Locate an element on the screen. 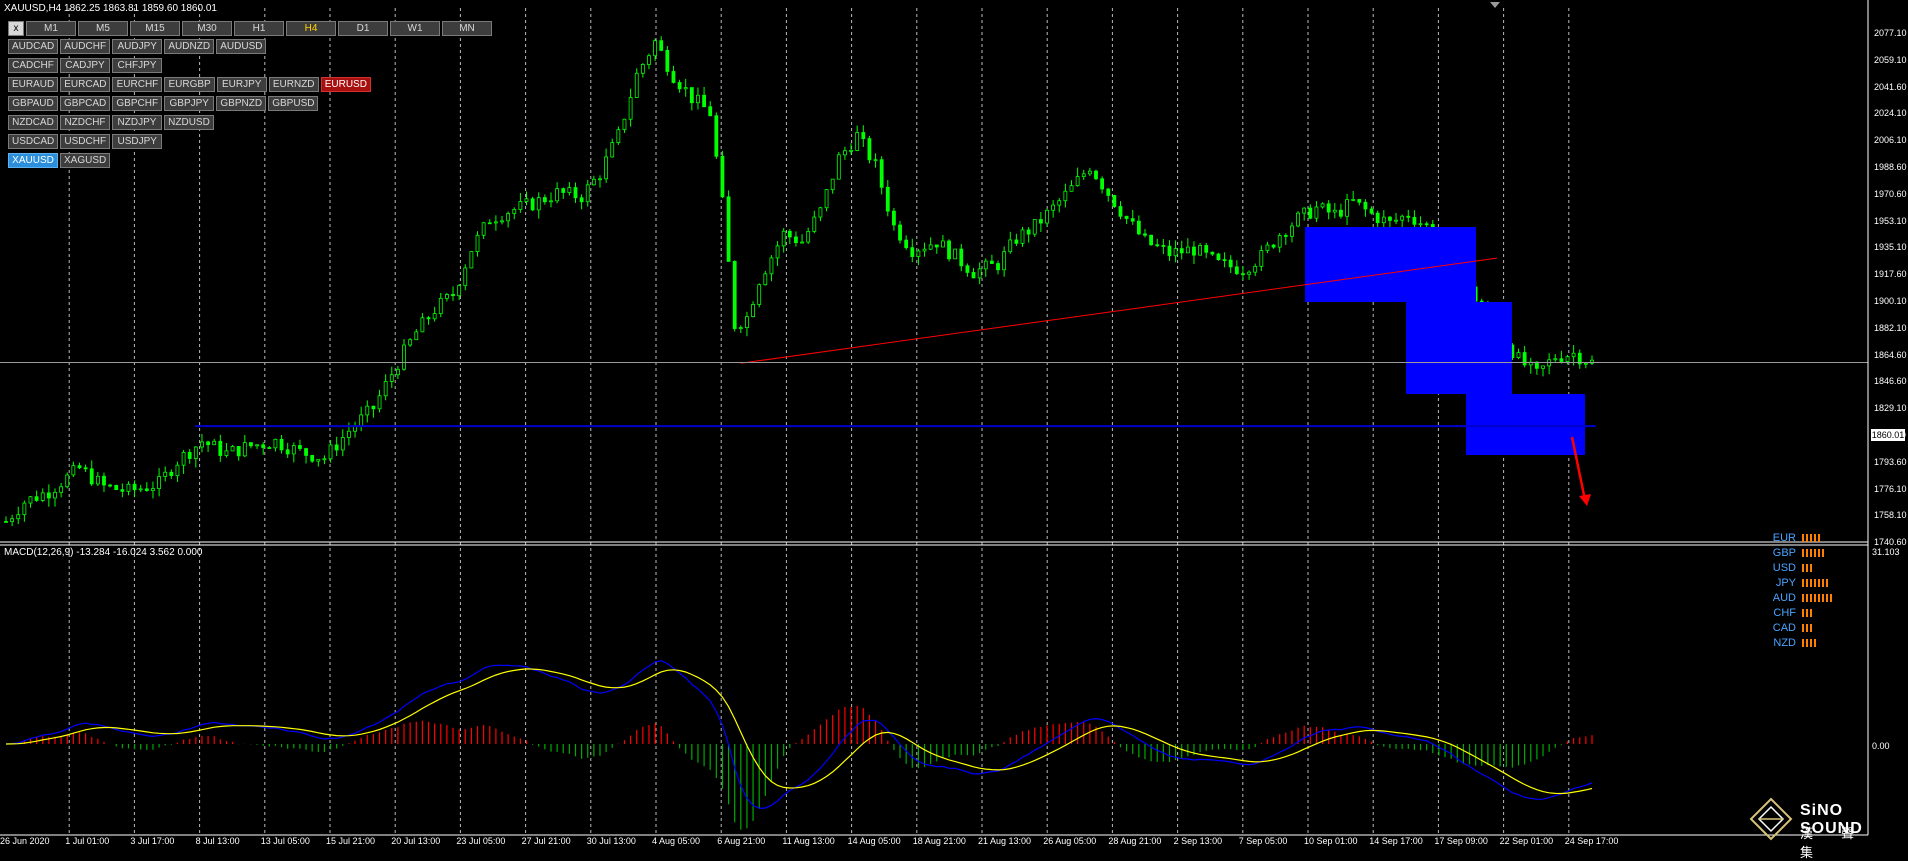  date-axis-label: 23 Jul 05:00 is located at coordinates (481, 841).